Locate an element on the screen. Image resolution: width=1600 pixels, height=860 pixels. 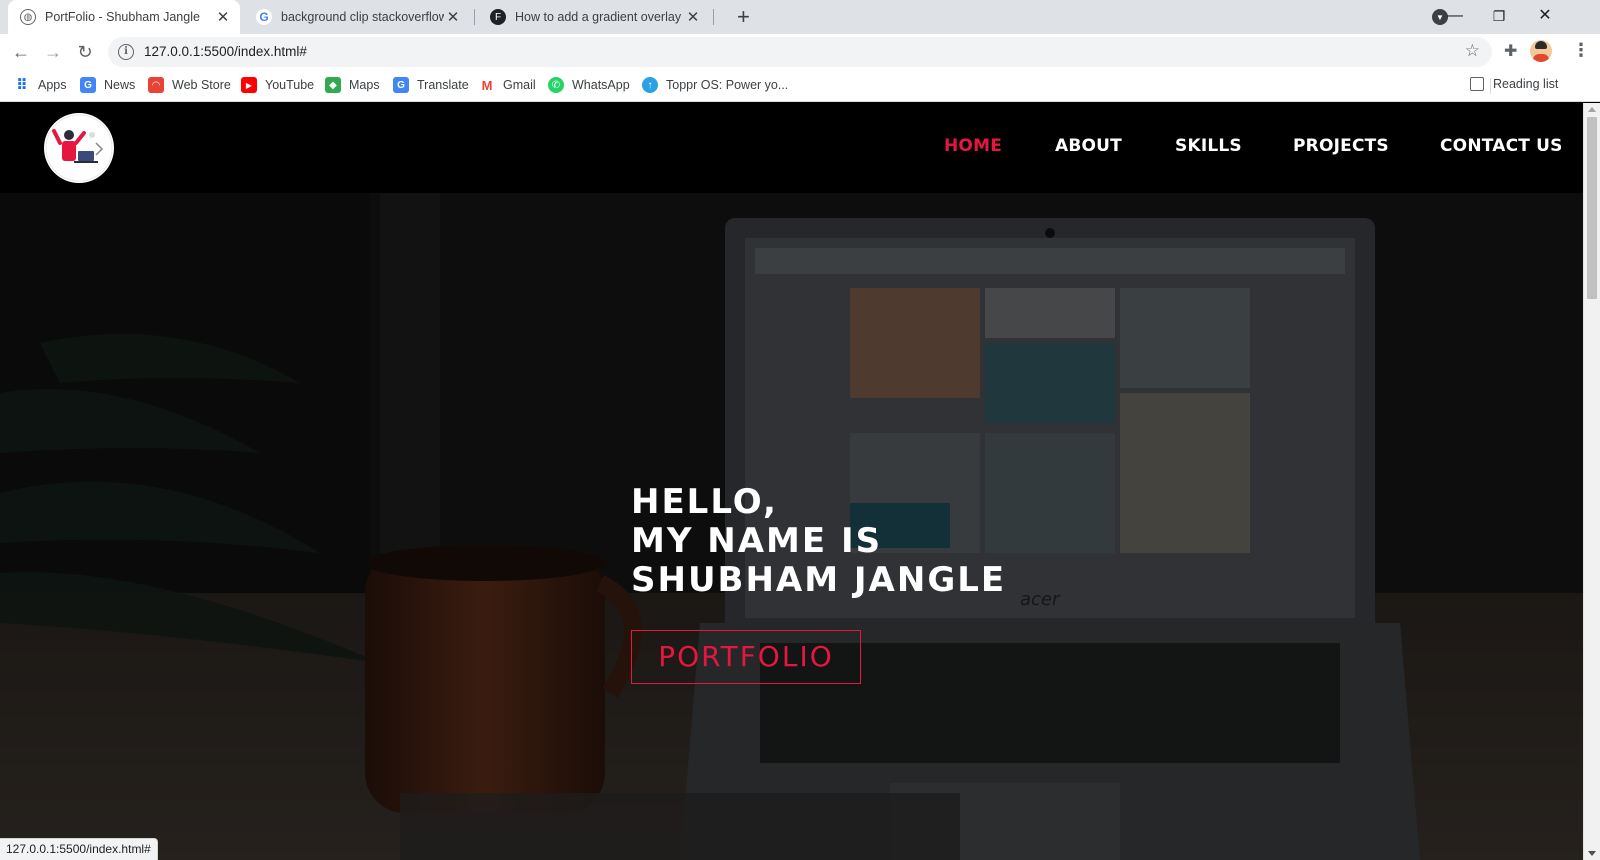
maps-icon: ◆ is located at coordinates (333, 85).